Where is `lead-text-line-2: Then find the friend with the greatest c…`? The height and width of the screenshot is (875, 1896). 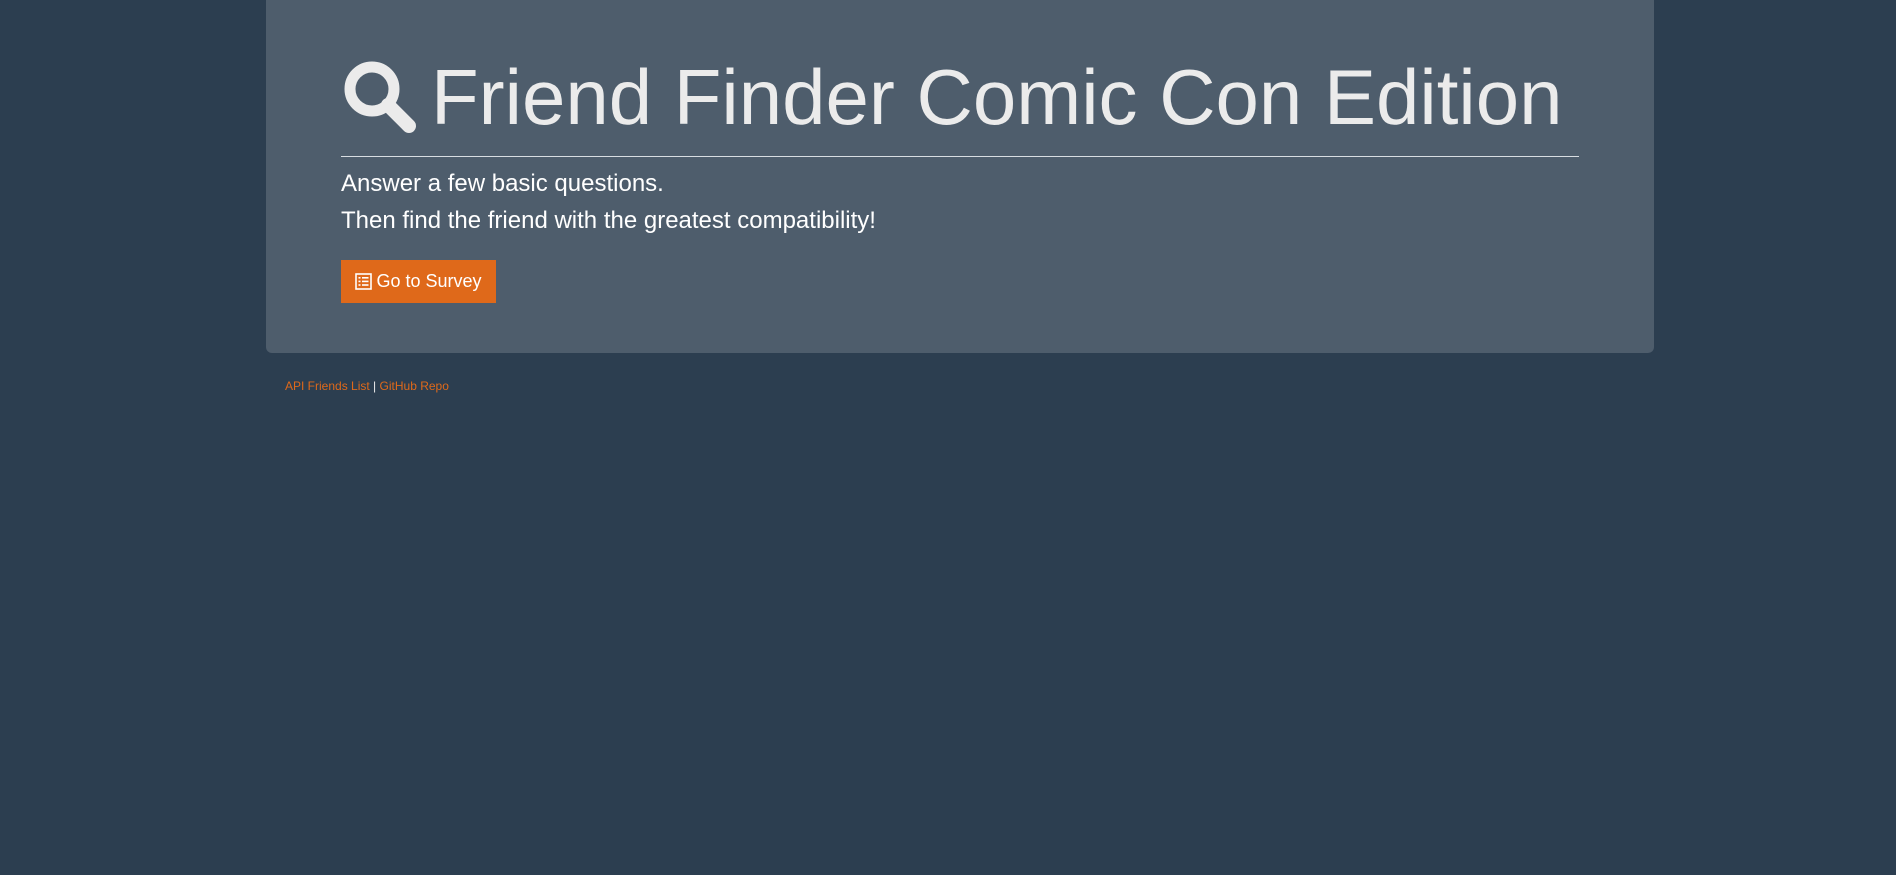
lead-text-line-2: Then find the friend with the greatest c… is located at coordinates (608, 220).